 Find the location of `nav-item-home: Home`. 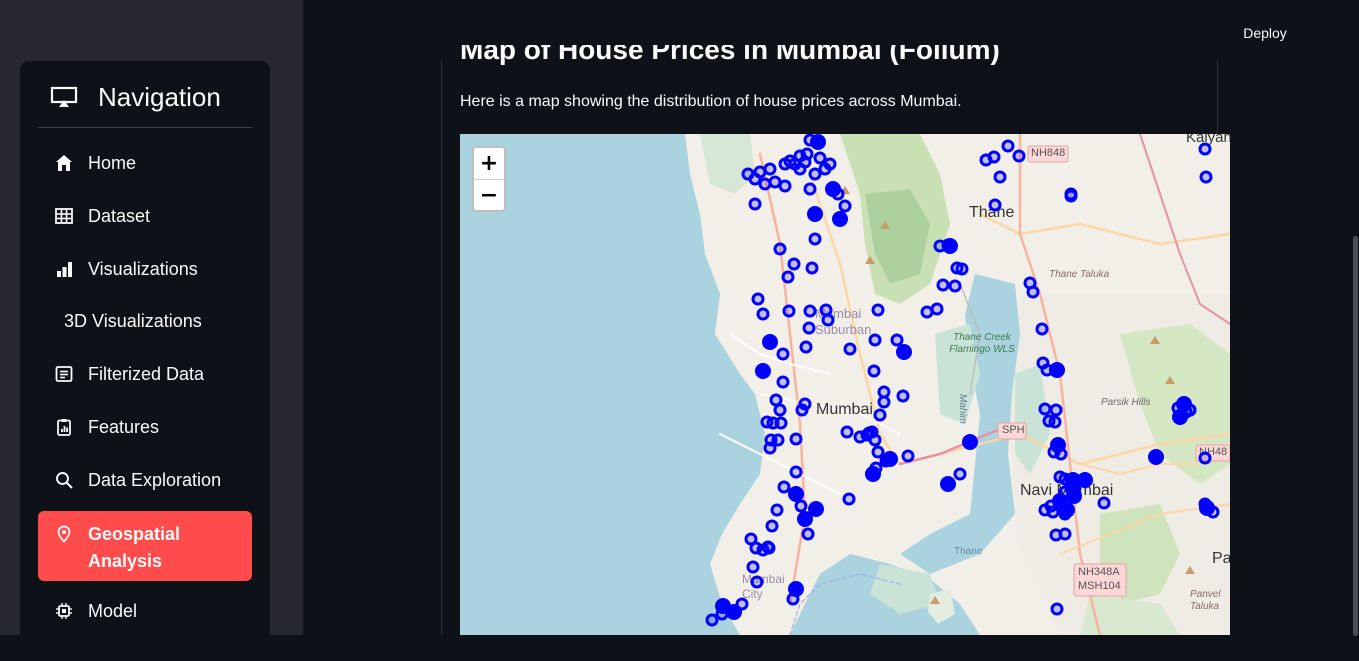

nav-item-home: Home is located at coordinates (145, 163).